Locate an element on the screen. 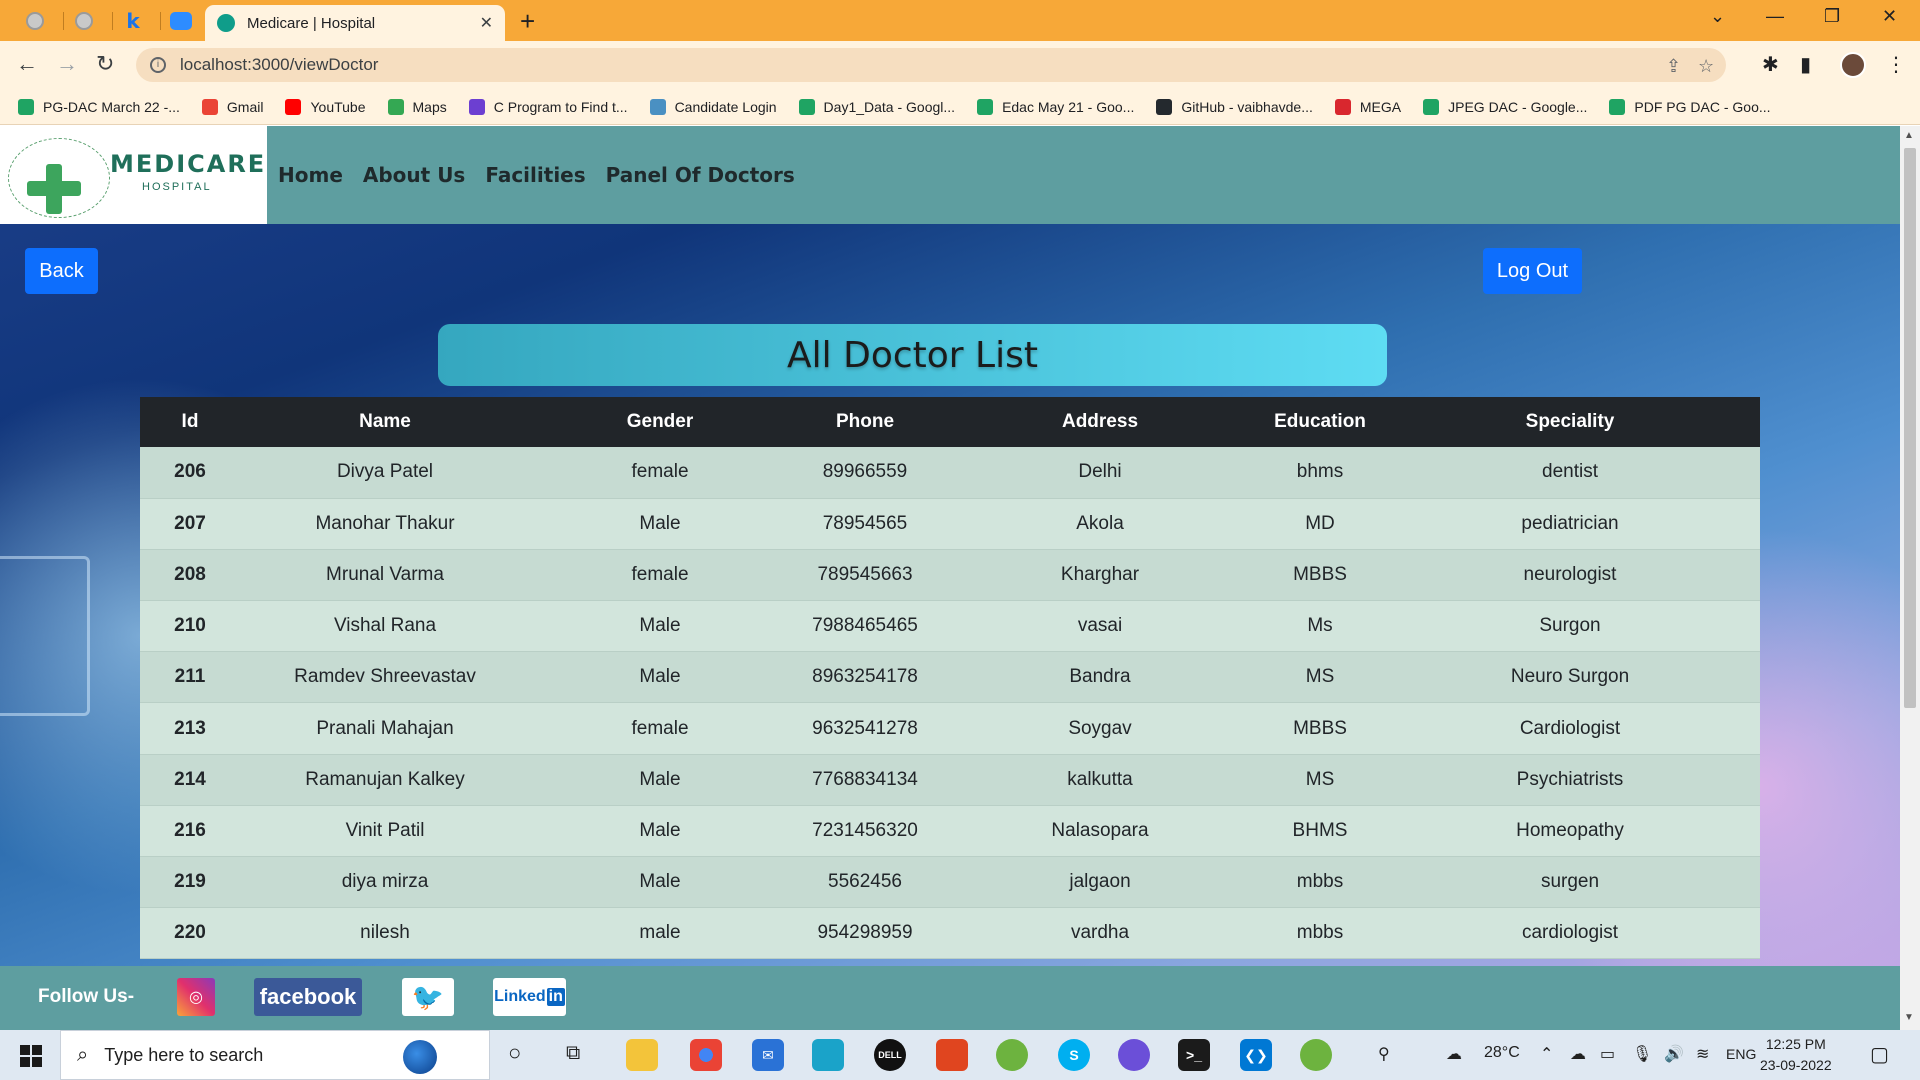 Image resolution: width=1920 pixels, height=1080 pixels. taskbar-clock: 12:25 PM 23-09-2022 is located at coordinates (1796, 1055).